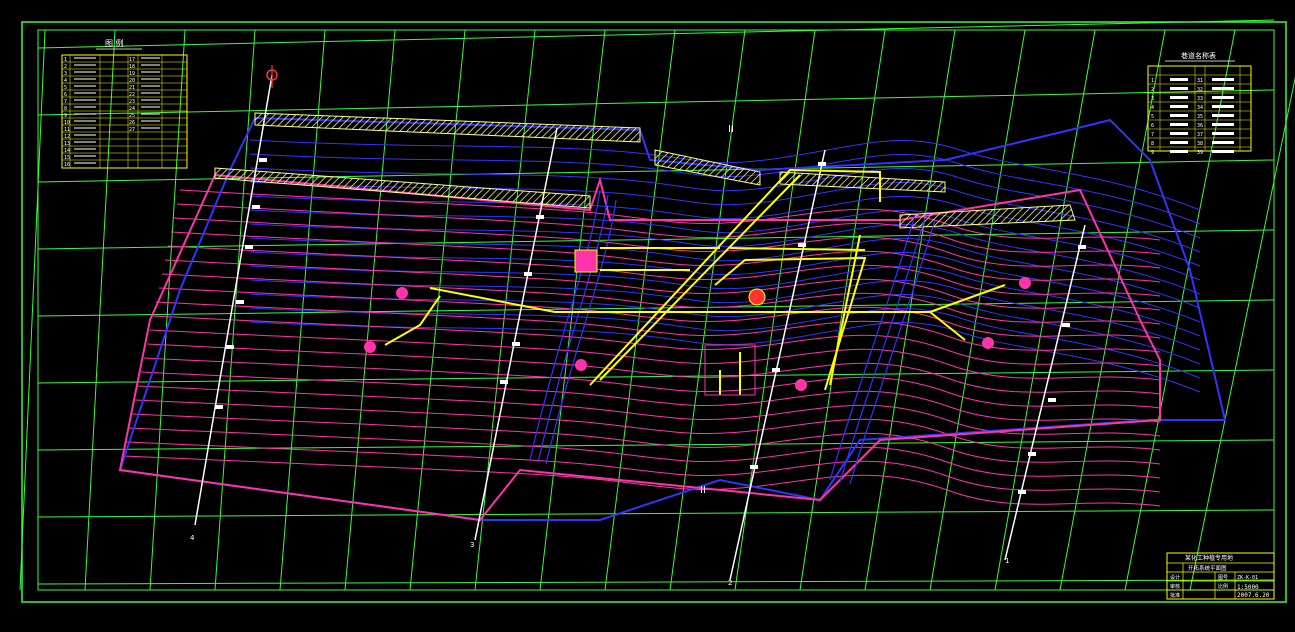 This screenshot has width=1295, height=632. Describe the element at coordinates (472, 545) in the screenshot. I see `section-label-3: 3` at that location.